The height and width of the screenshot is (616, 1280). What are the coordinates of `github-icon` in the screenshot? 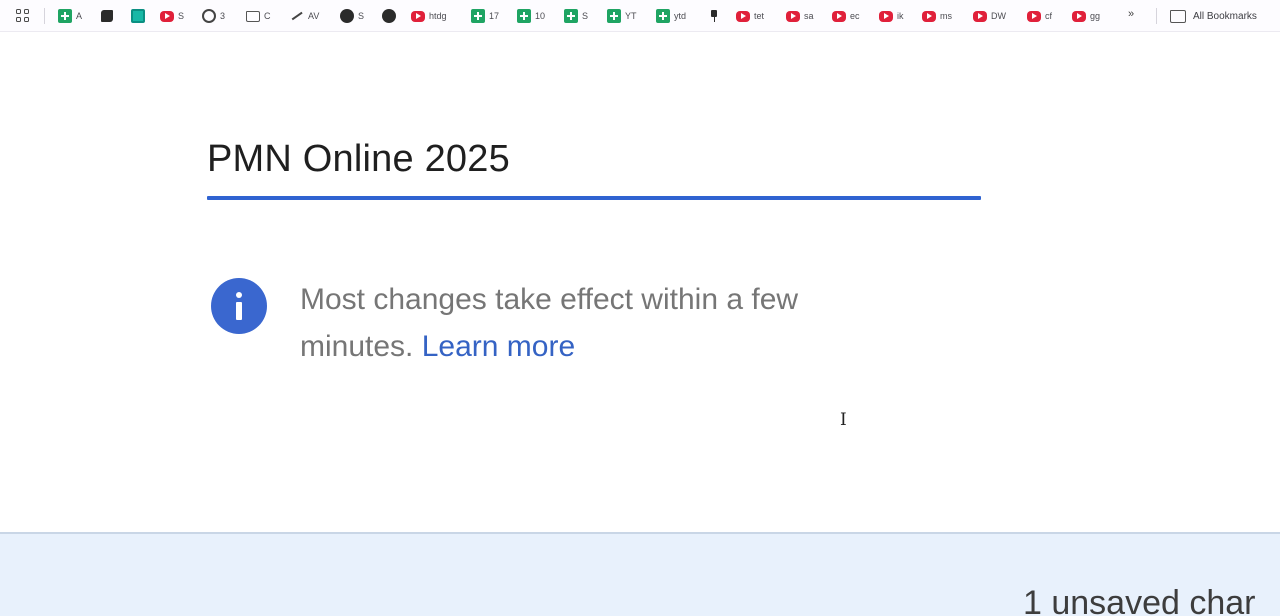 It's located at (389, 16).